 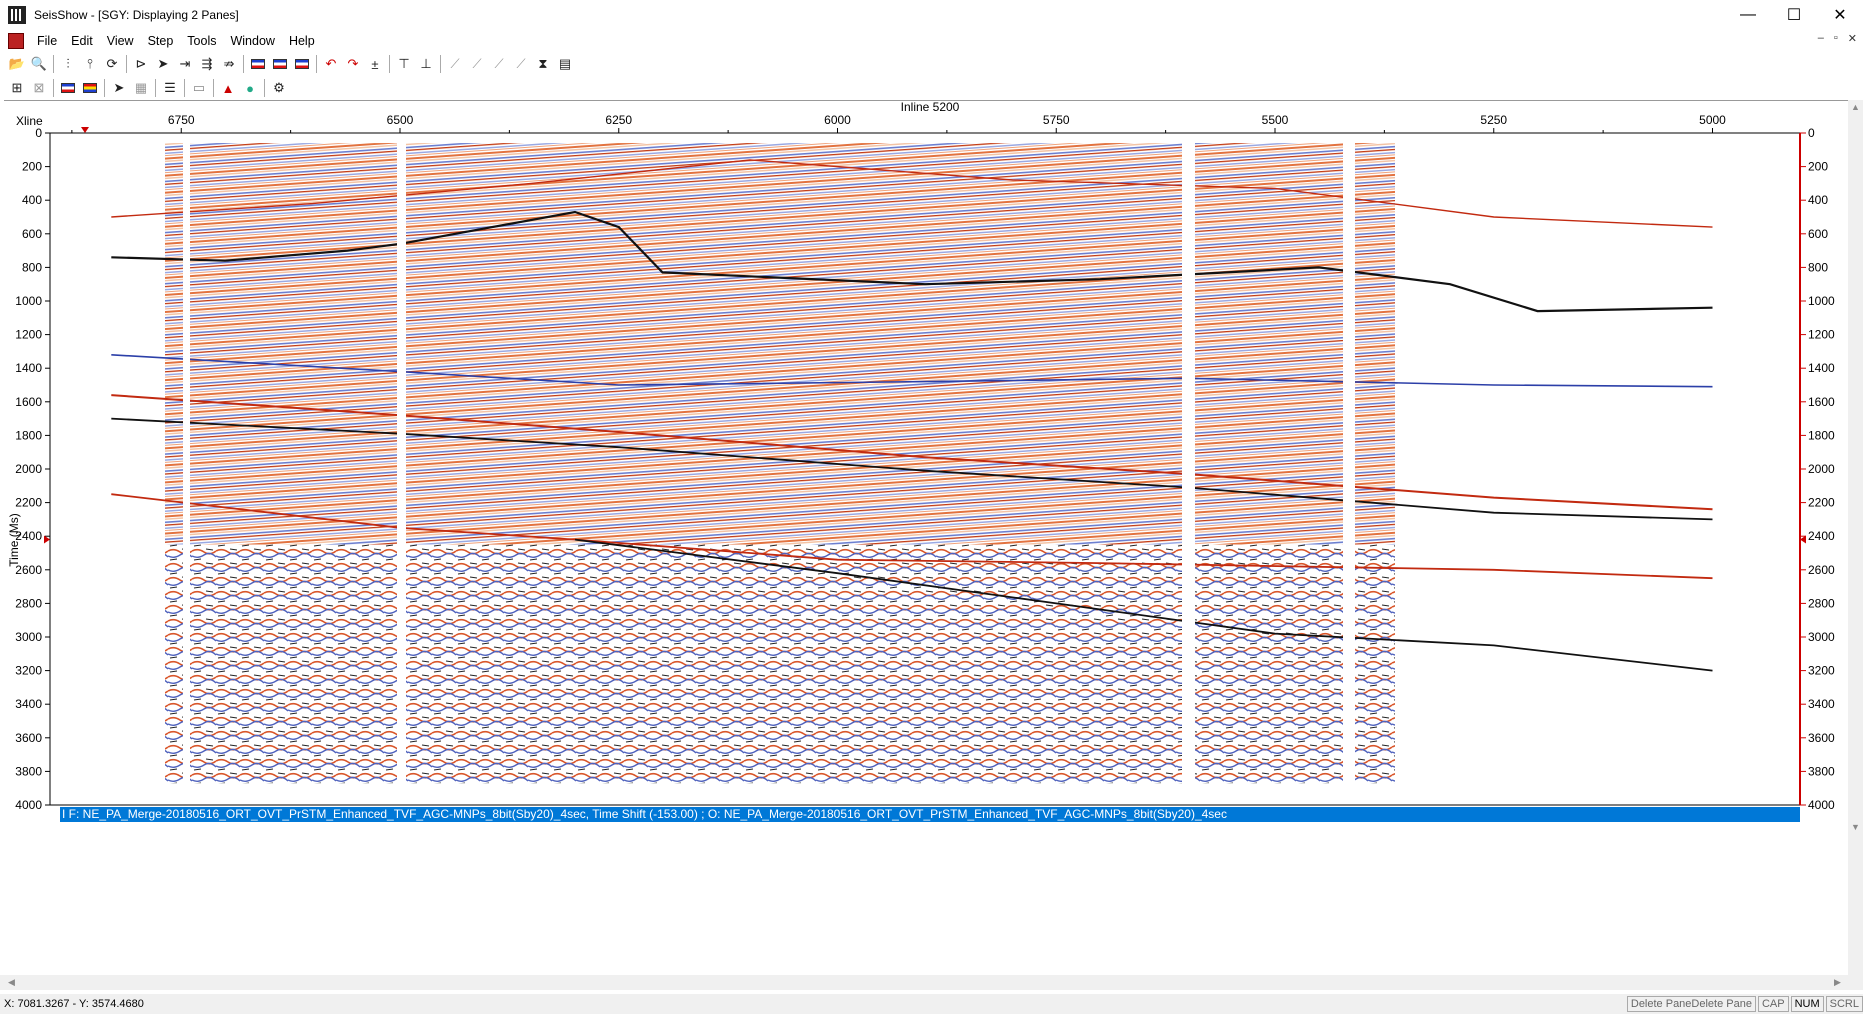 I want to click on right-y-tick-label: 3800, so click(x=1821, y=771).